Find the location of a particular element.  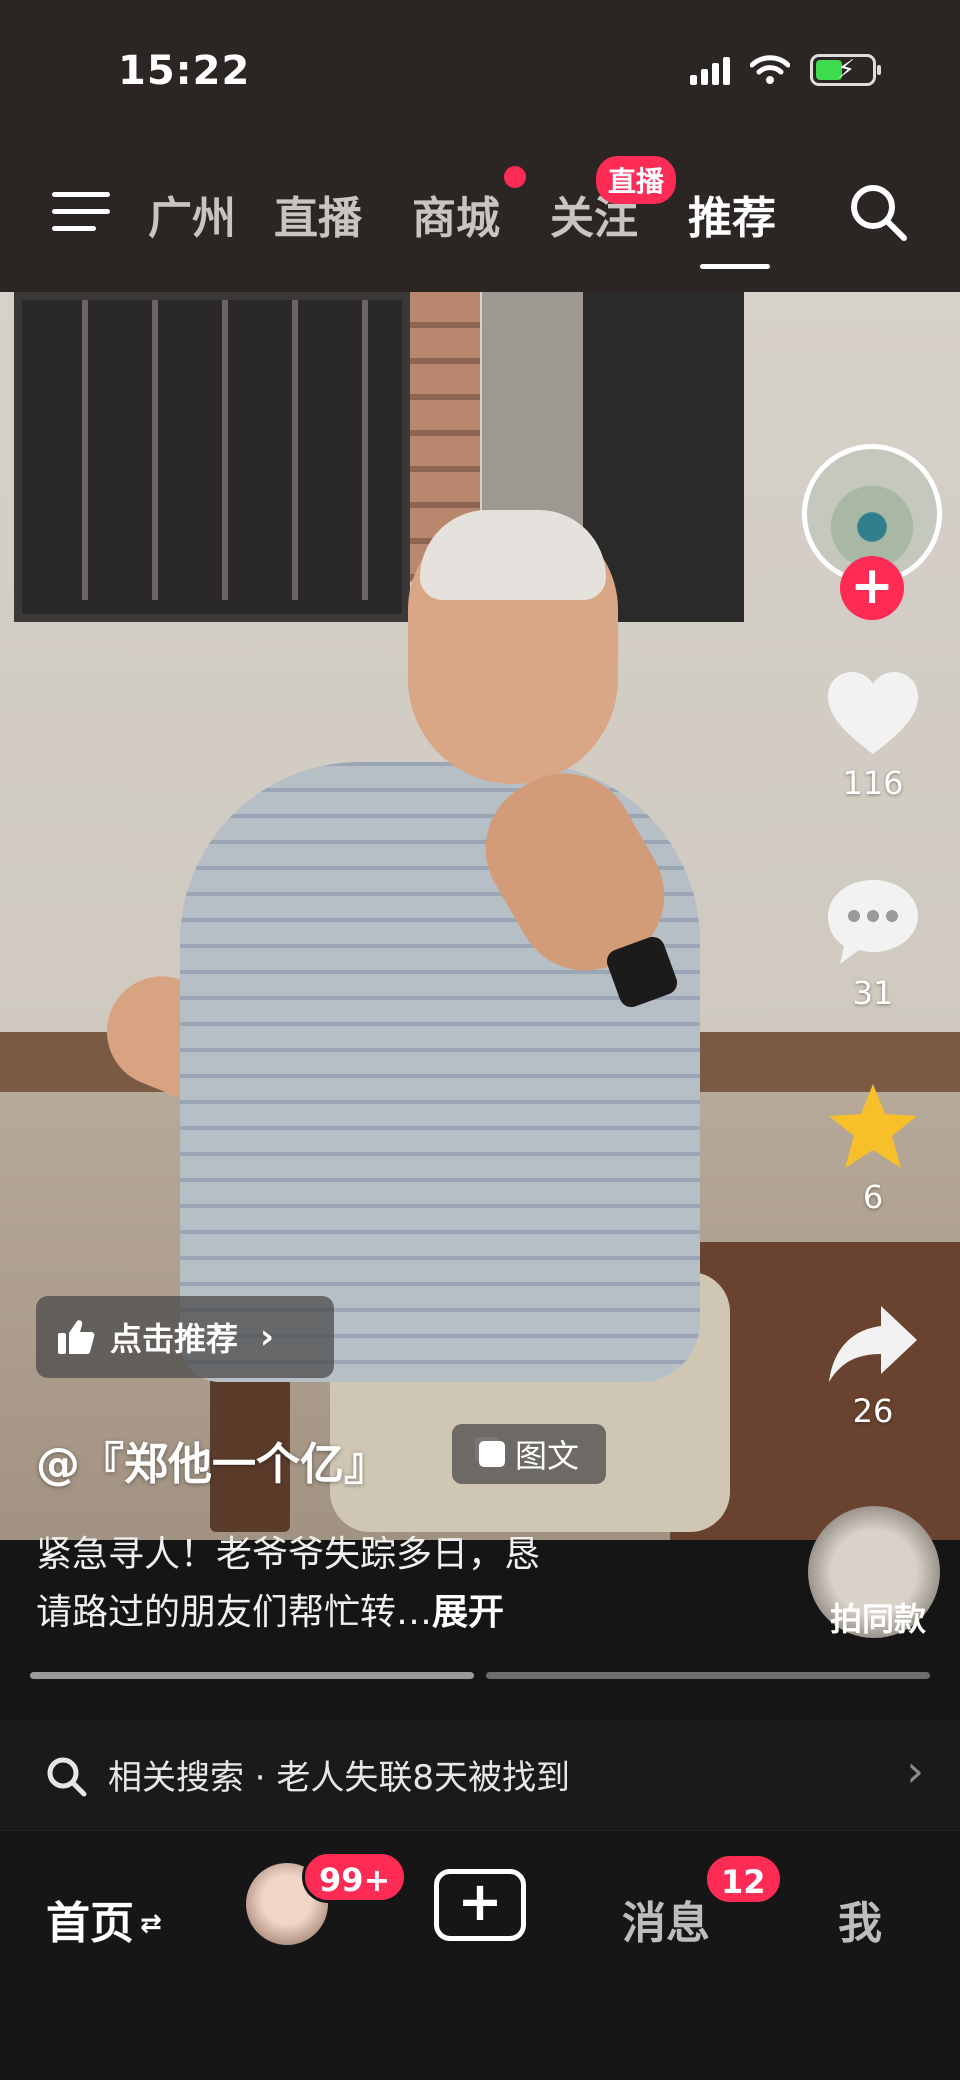

tab-messages: 消息 is located at coordinates (666, 1919).